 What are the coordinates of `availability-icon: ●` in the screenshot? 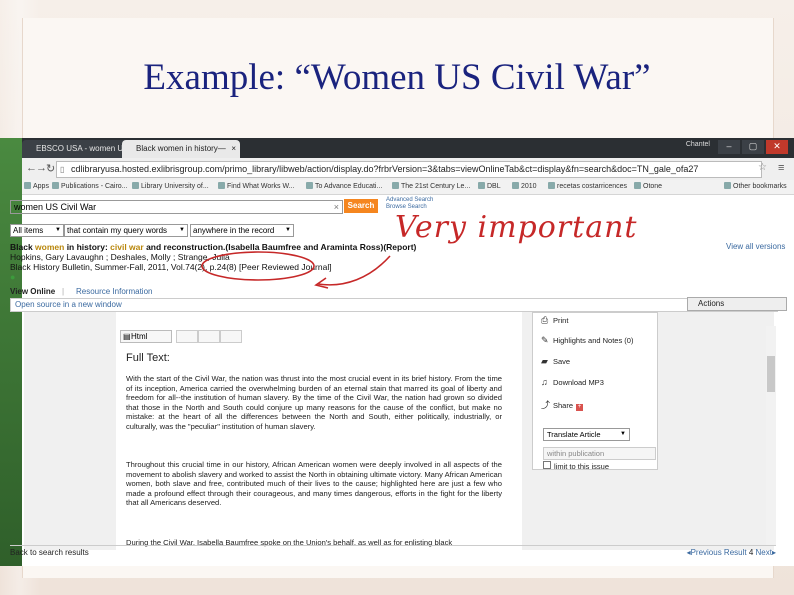 It's located at (13, 277).